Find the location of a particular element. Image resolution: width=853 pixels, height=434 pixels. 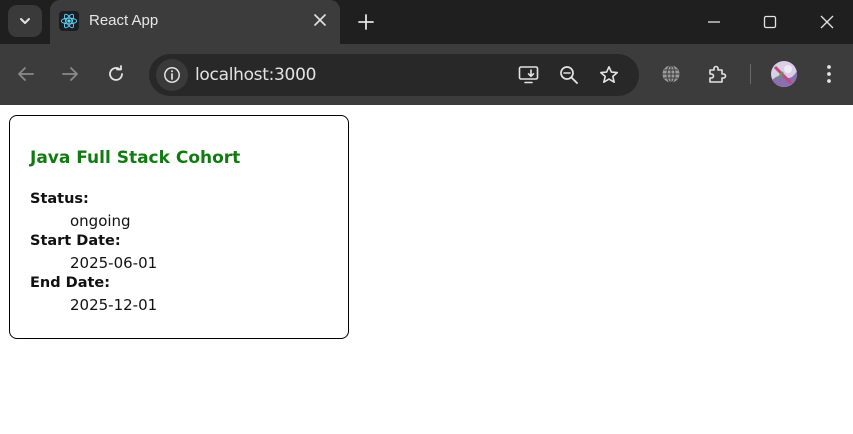

browser-menu-button is located at coordinates (829, 74).